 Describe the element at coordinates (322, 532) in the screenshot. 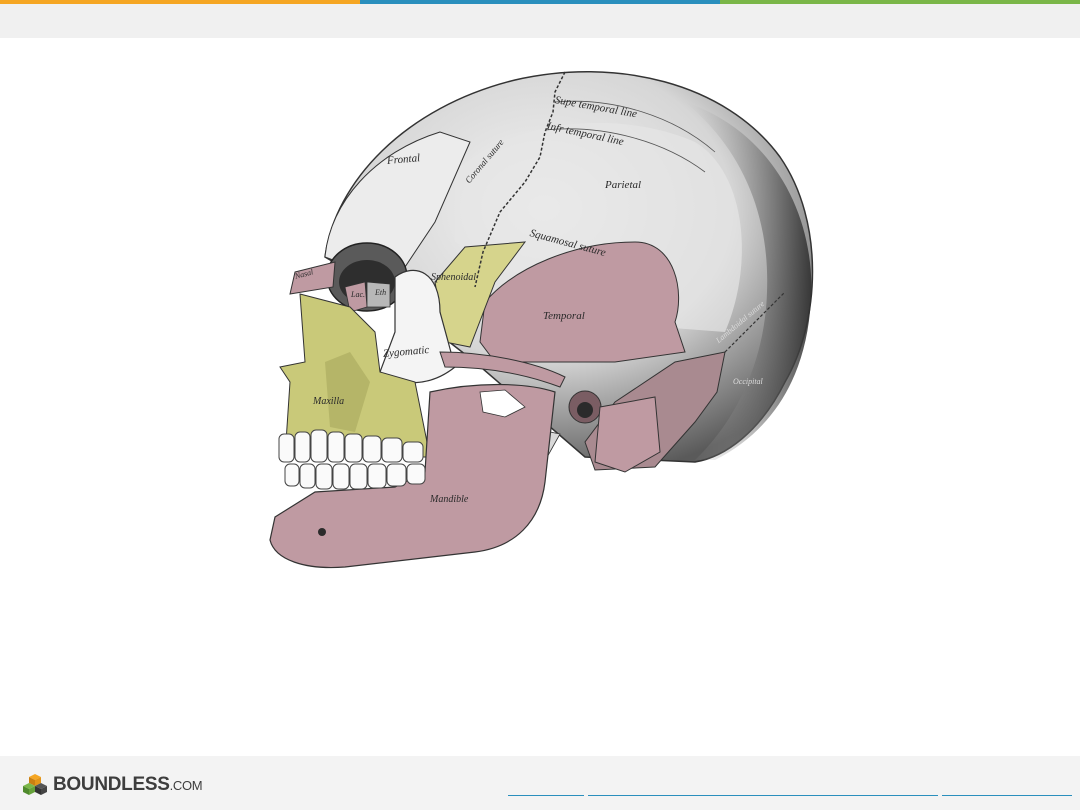

I see `mental-foramen` at that location.